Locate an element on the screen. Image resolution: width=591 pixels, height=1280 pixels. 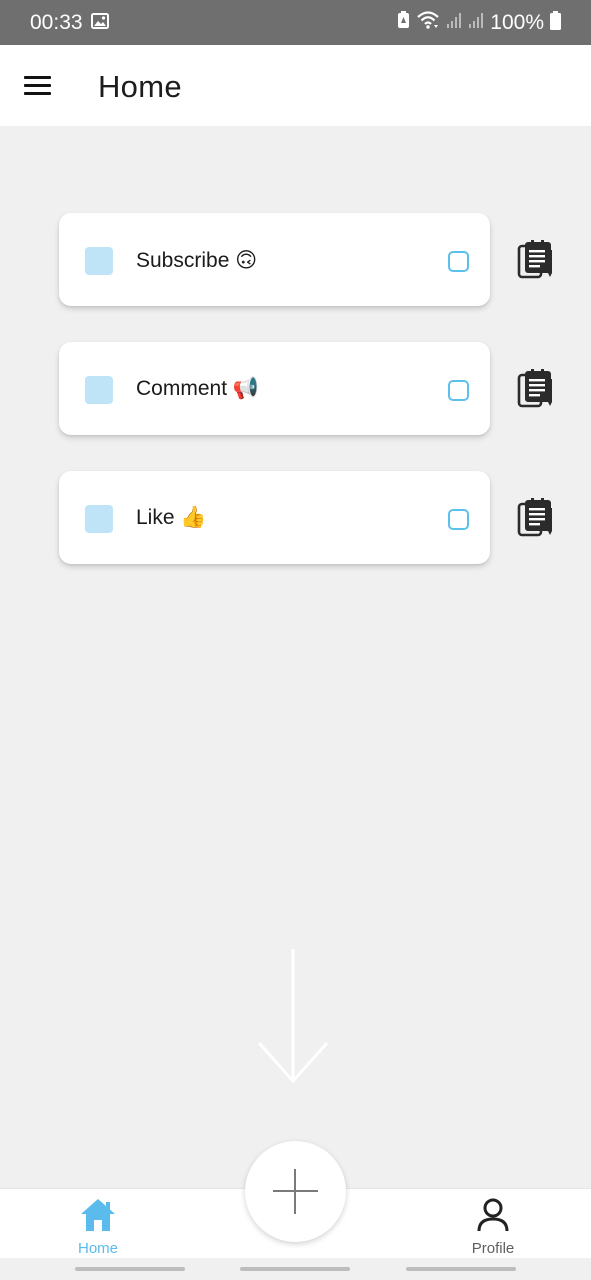
app-bar: Home is located at coordinates (295, 85).